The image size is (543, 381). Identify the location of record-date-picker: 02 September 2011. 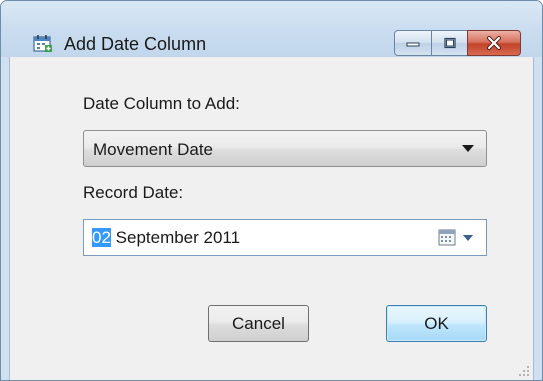
(285, 237).